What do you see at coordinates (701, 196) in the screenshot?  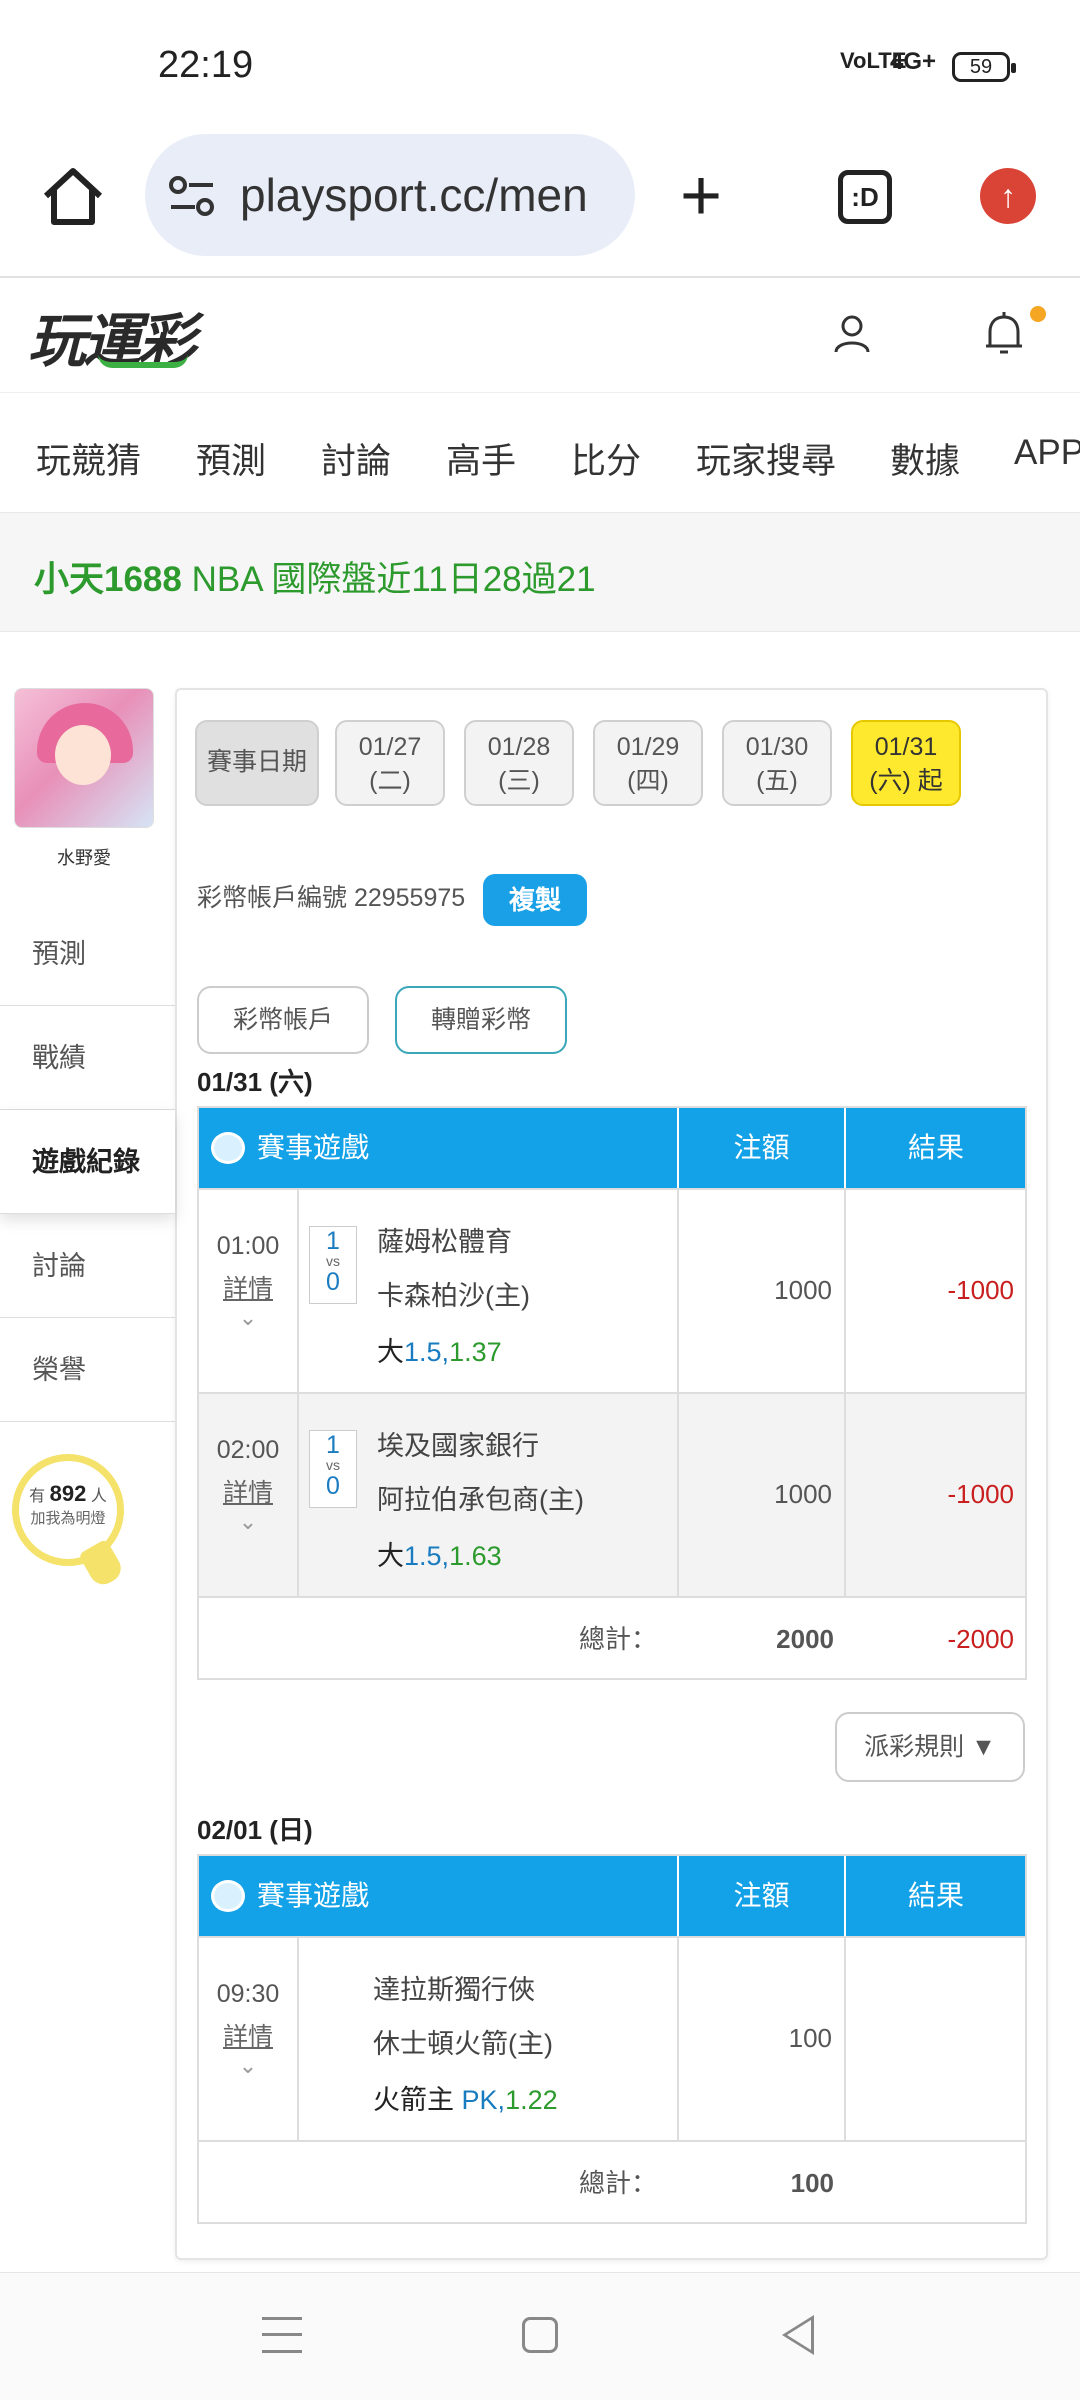 I see `new-tab-icon: +` at bounding box center [701, 196].